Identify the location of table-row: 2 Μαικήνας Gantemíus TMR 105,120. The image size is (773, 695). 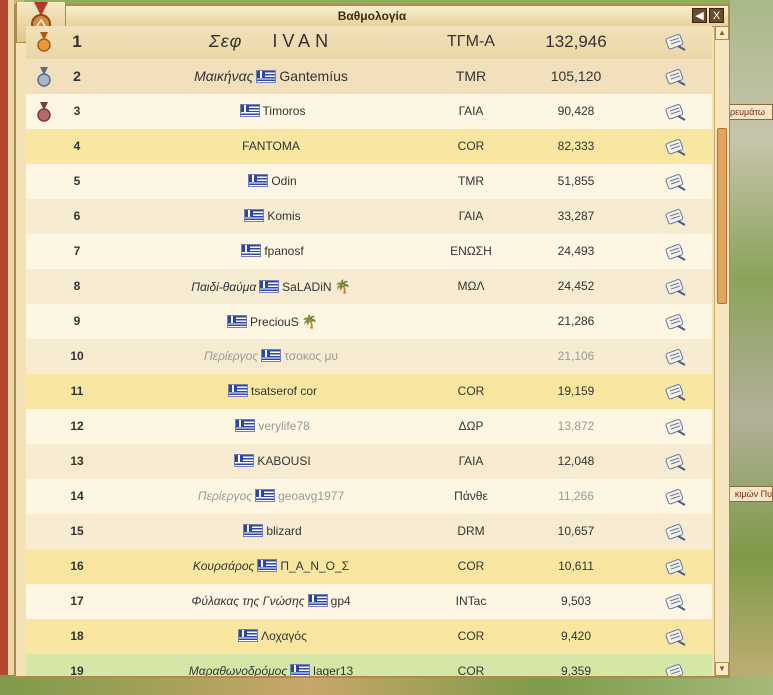
(369, 76).